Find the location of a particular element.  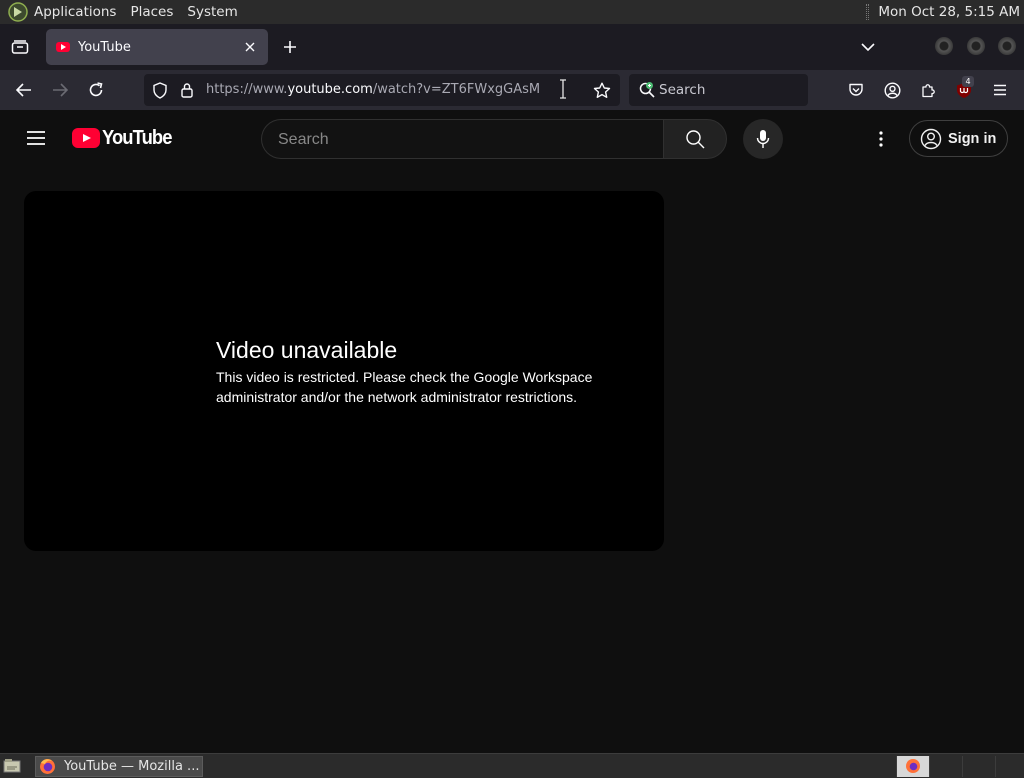

text-cursor-icon is located at coordinates (563, 89).